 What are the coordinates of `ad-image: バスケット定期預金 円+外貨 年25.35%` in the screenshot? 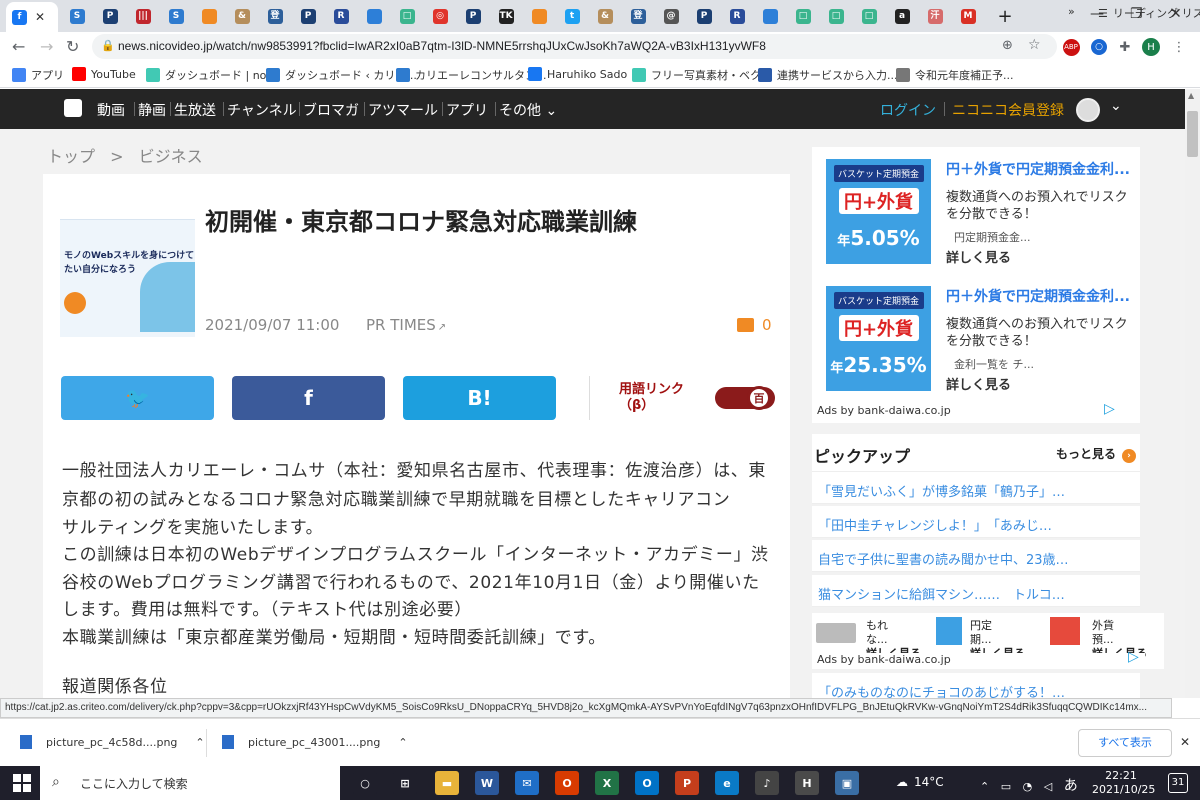 It's located at (878, 338).